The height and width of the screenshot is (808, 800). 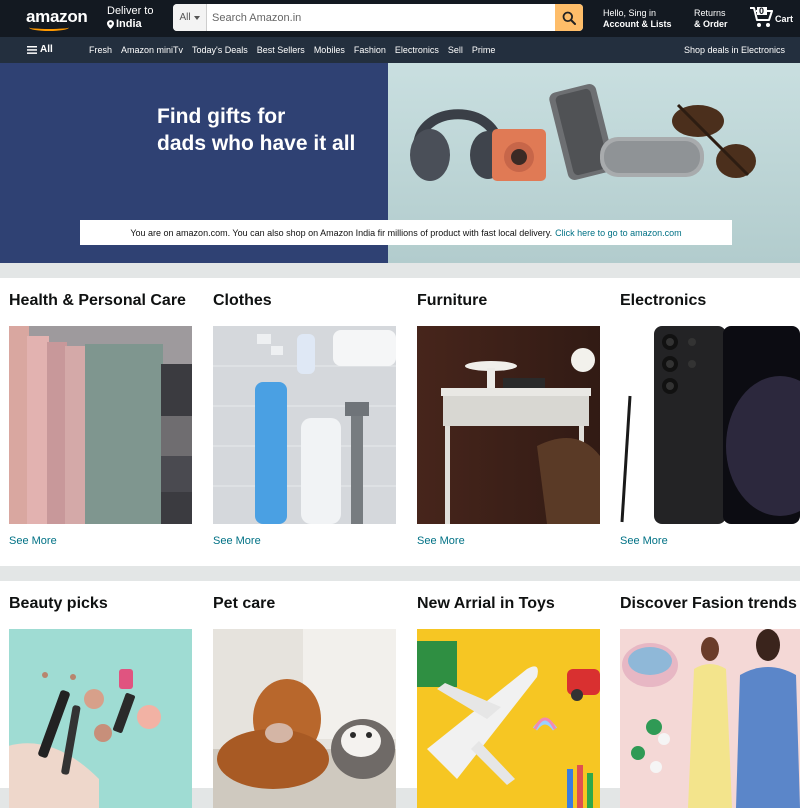 What do you see at coordinates (710, 718) in the screenshot?
I see `fashion-trends-image` at bounding box center [710, 718].